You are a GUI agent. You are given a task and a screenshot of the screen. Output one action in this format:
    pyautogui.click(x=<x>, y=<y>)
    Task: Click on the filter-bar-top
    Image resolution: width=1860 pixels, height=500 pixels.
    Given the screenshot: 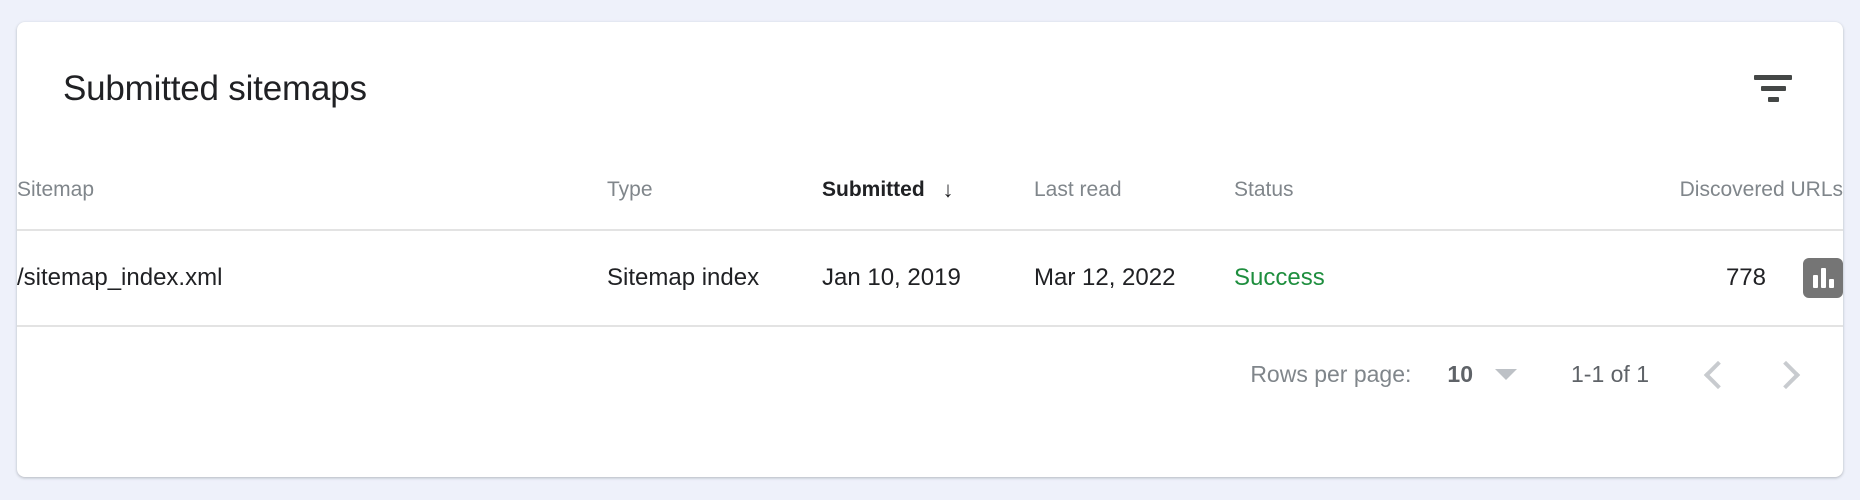 What is the action you would take?
    pyautogui.click(x=1773, y=77)
    